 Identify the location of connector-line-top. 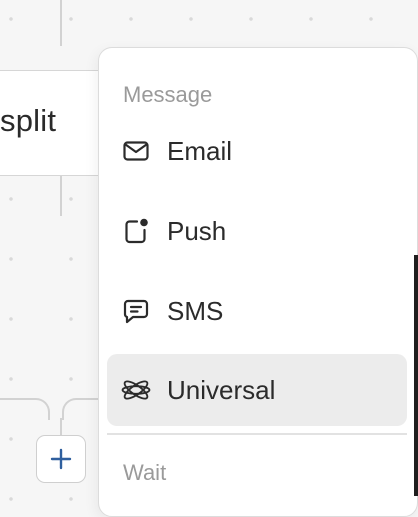
(61, 23).